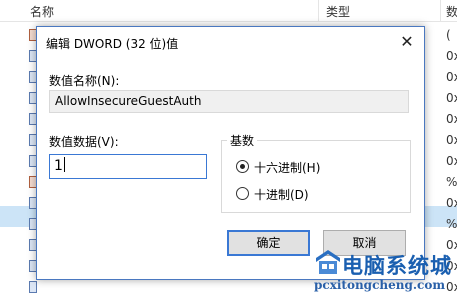  Describe the element at coordinates (242, 140) in the screenshot. I see `base-group-label: 基数` at that location.